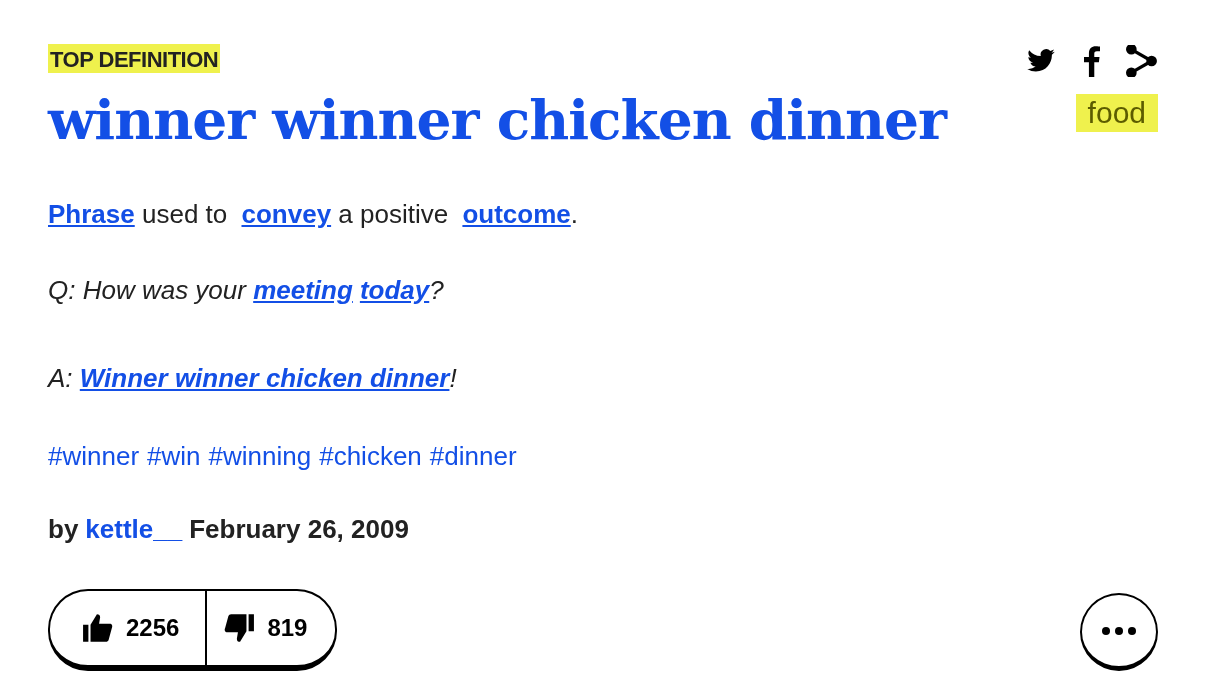  Describe the element at coordinates (264, 377) in the screenshot. I see `word-link: Winner winner chicken dinner` at that location.